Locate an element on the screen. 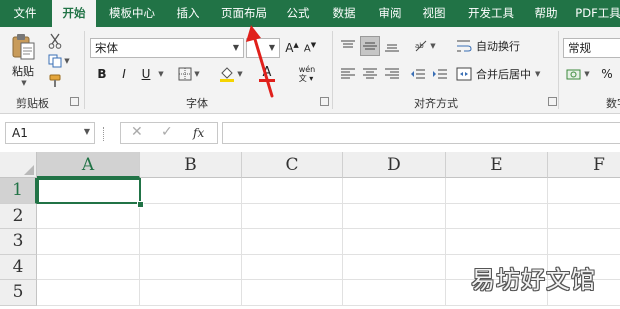 This screenshot has height=309, width=620. italic-button: I is located at coordinates (124, 74).